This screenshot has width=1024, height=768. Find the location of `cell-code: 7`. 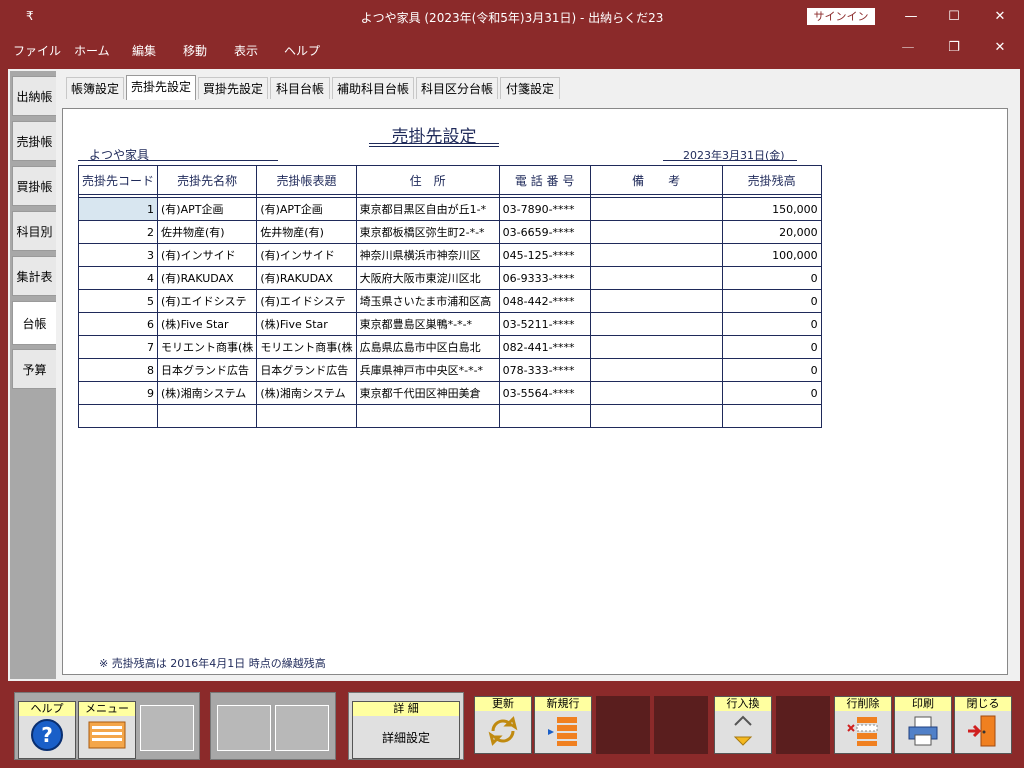

cell-code: 7 is located at coordinates (118, 347).